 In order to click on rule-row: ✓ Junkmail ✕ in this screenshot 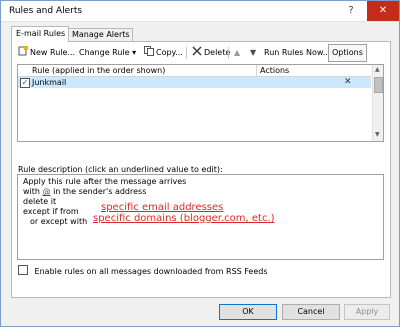, I will do `click(194, 82)`.